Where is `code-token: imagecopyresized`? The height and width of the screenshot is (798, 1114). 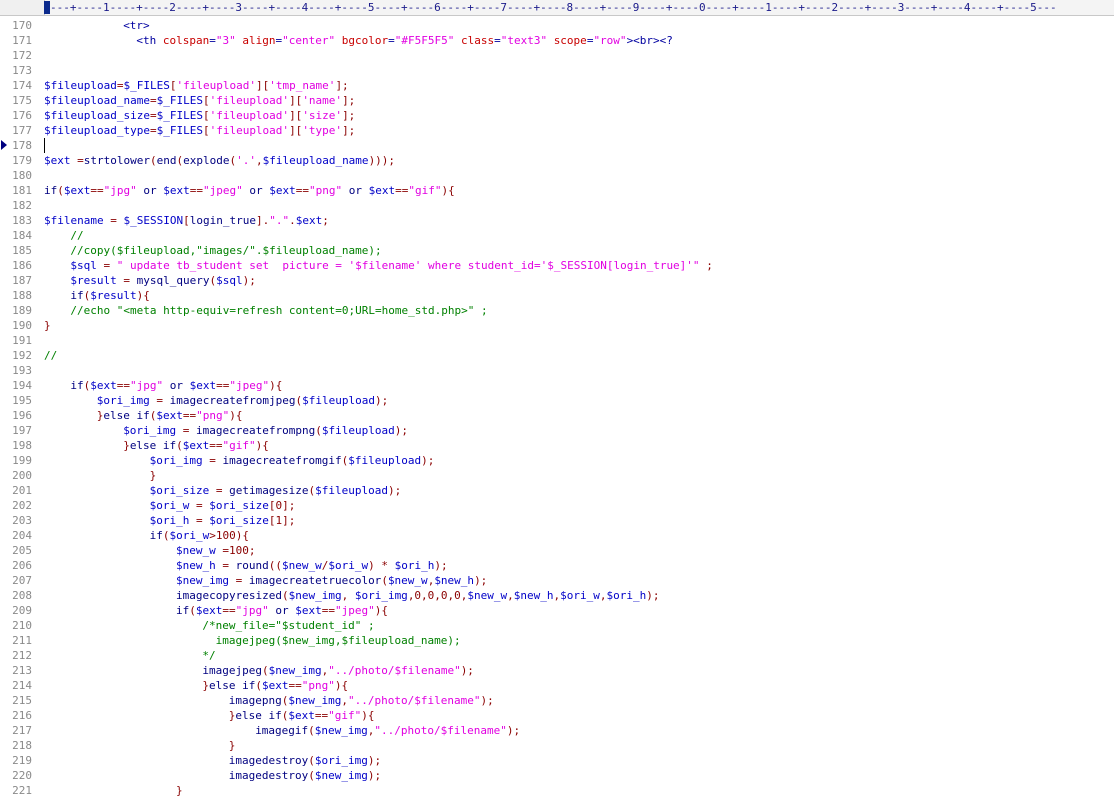 code-token: imagecopyresized is located at coordinates (229, 595).